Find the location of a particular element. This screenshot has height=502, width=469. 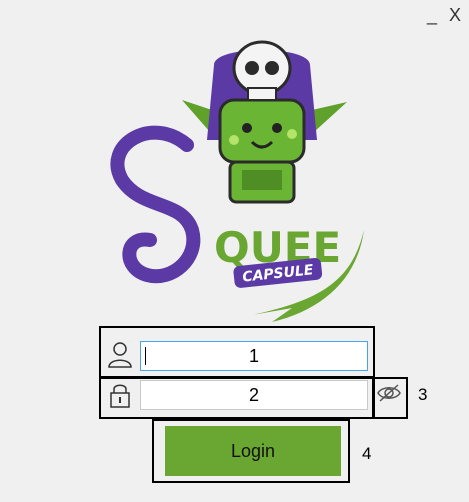

username-field: 1 is located at coordinates (254, 356).